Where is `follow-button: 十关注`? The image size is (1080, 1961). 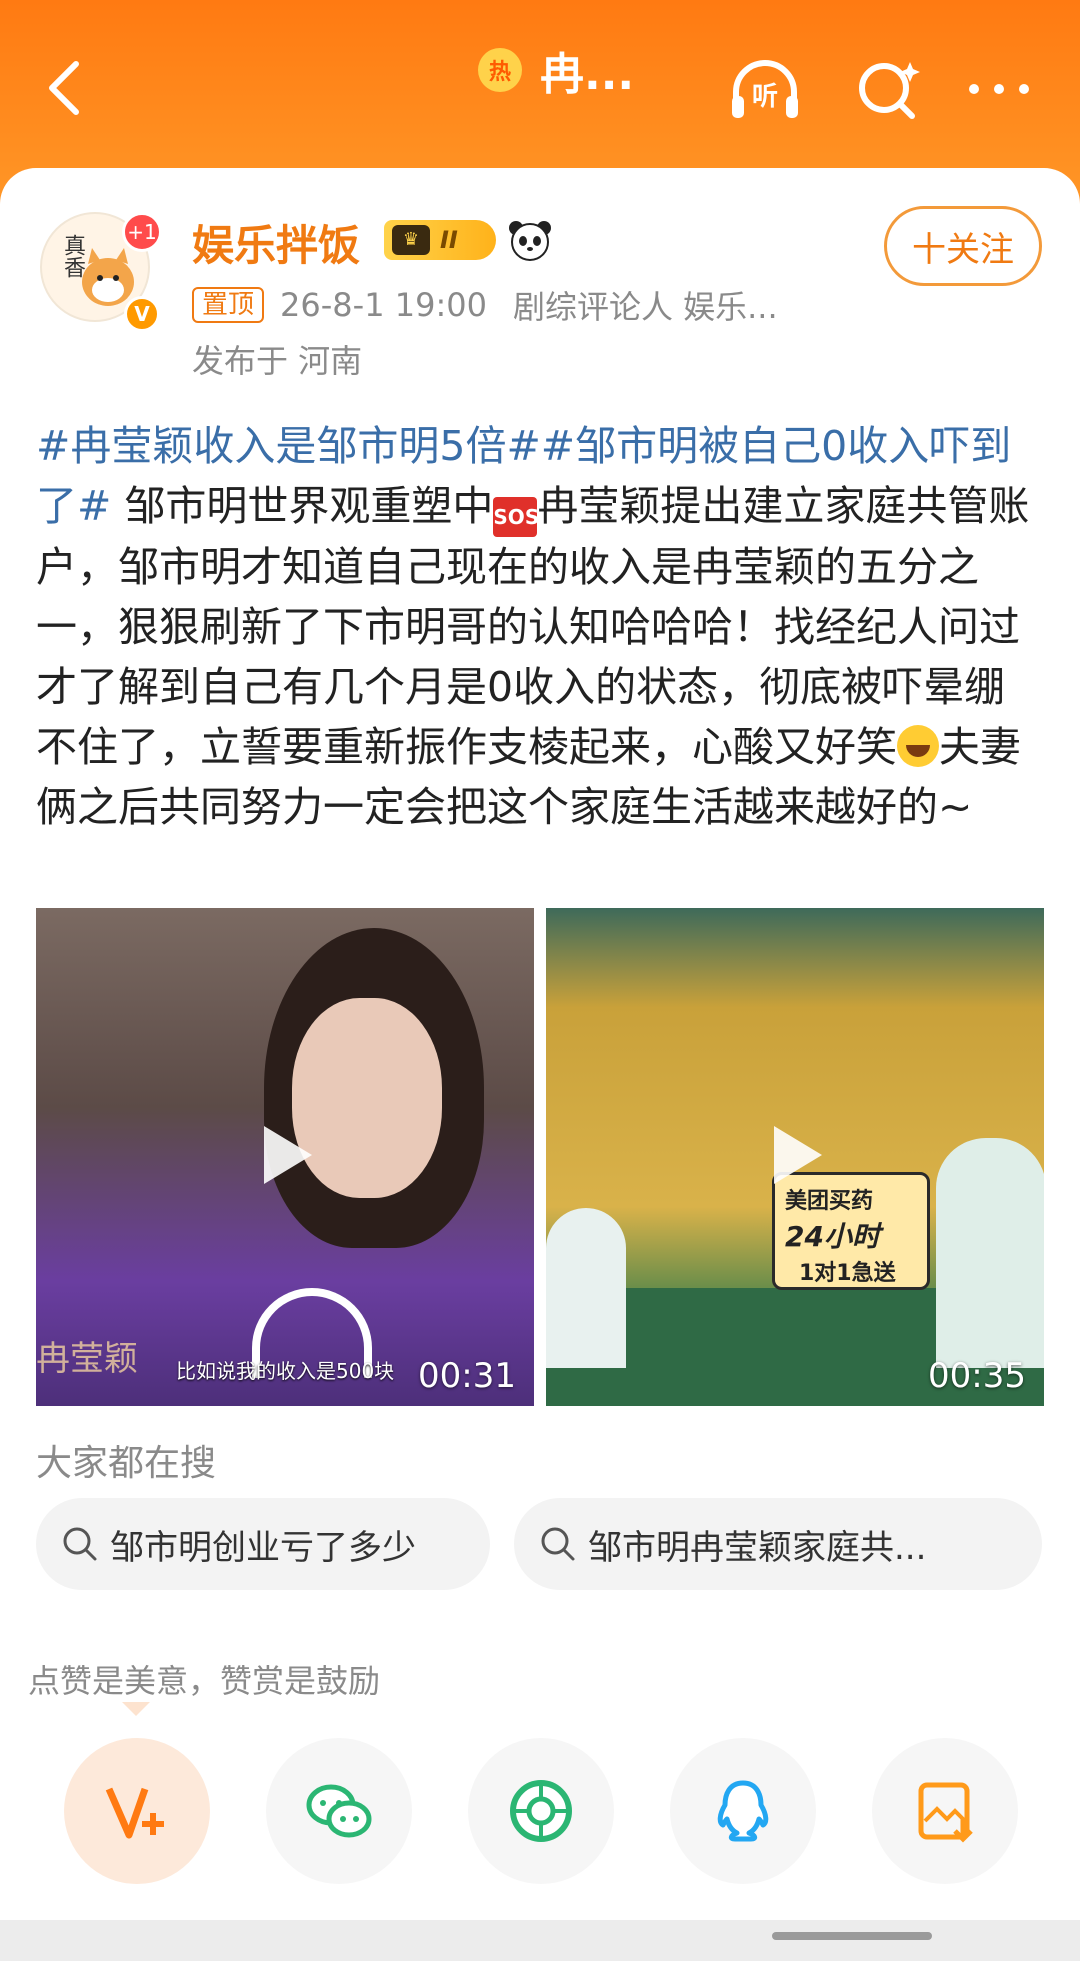 follow-button: 十关注 is located at coordinates (963, 246).